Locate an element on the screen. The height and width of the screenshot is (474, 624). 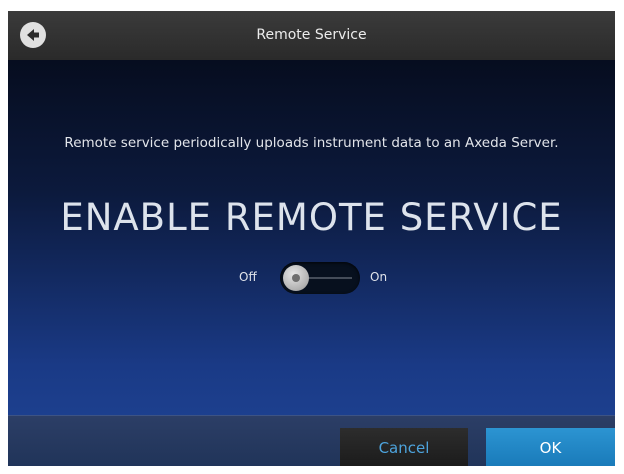
toggle-track is located at coordinates (329, 278).